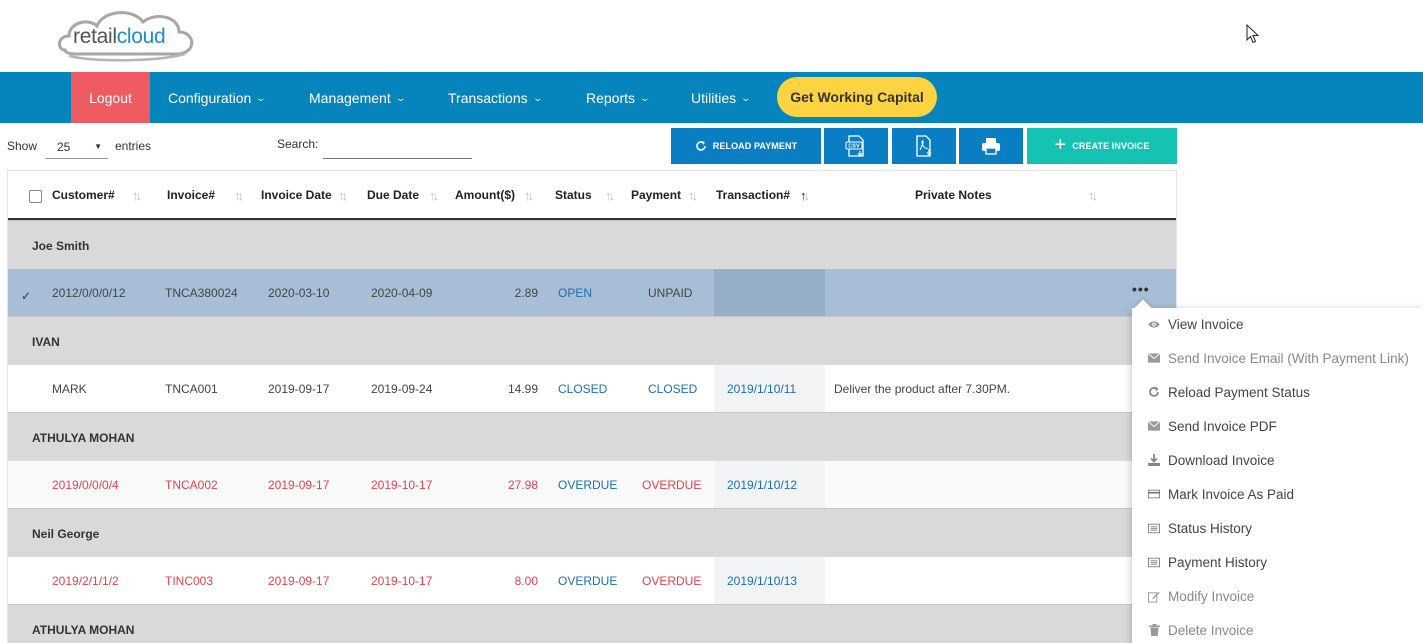  Describe the element at coordinates (61, 246) in the screenshot. I see `group-name: Joe Smith` at that location.